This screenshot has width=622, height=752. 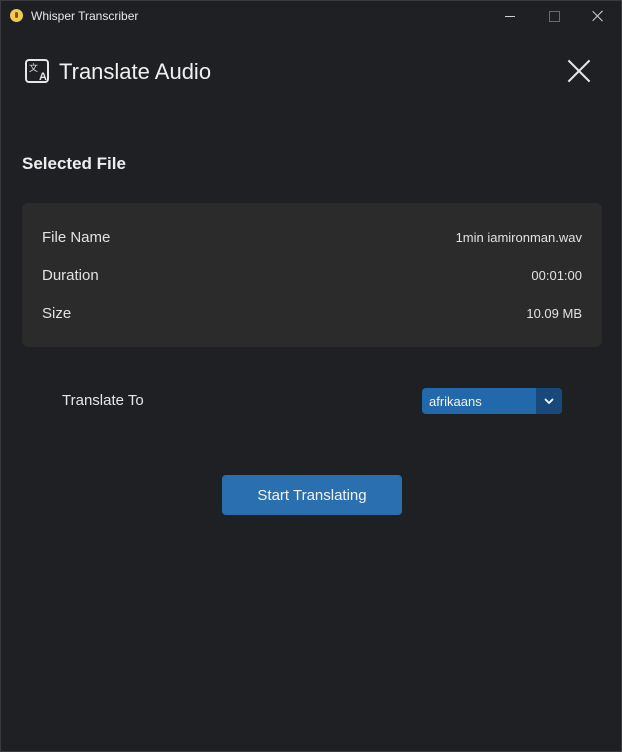 What do you see at coordinates (455, 401) in the screenshot?
I see `language-select-value: afrikaans` at bounding box center [455, 401].